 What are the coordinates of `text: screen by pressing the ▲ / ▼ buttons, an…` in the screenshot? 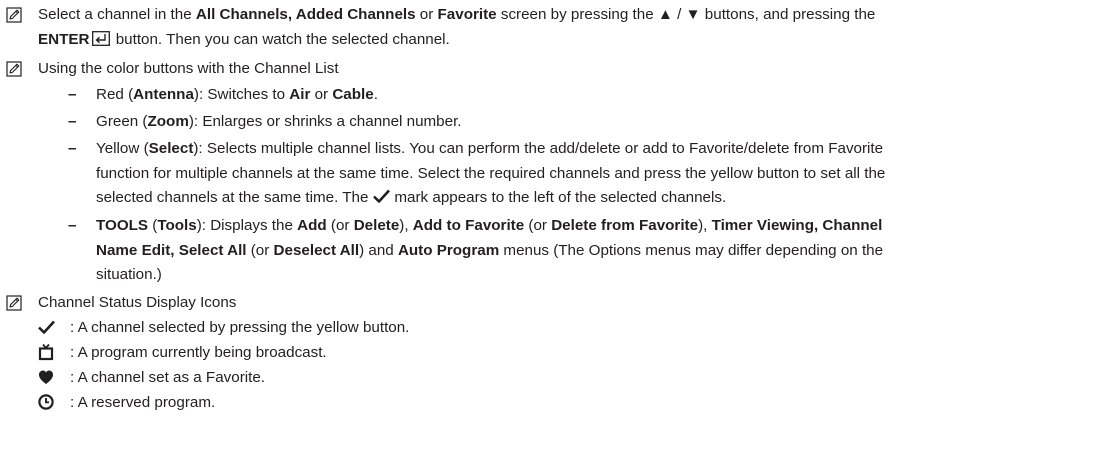 It's located at (686, 14).